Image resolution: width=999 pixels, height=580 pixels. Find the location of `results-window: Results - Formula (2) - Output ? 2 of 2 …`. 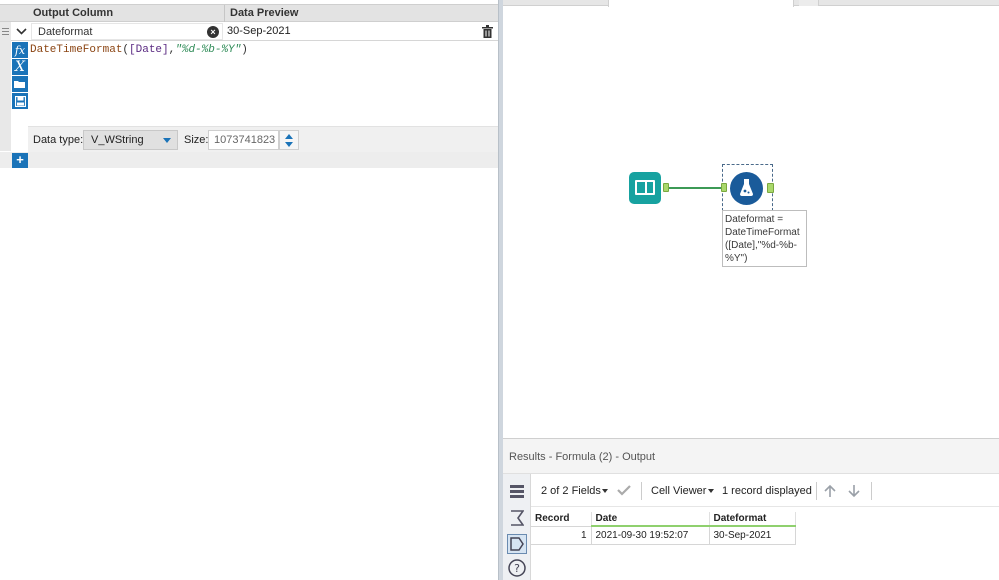

results-window: Results - Formula (2) - Output ? 2 of 2 … is located at coordinates (751, 509).